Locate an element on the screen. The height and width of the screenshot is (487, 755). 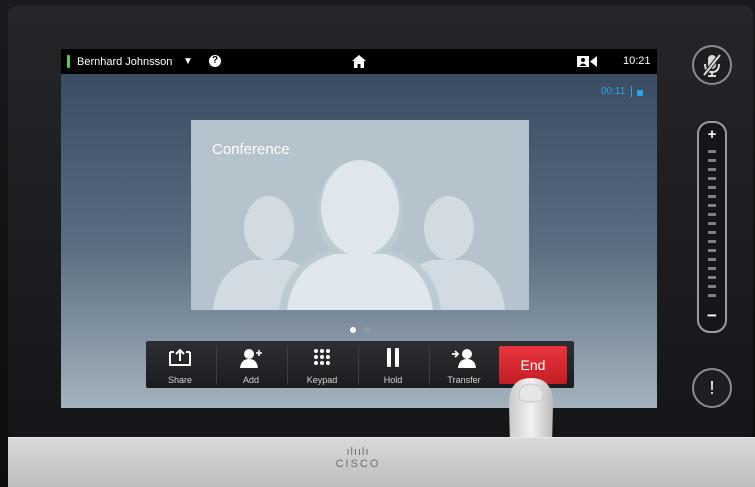
clock: 10:21 is located at coordinates (637, 61).